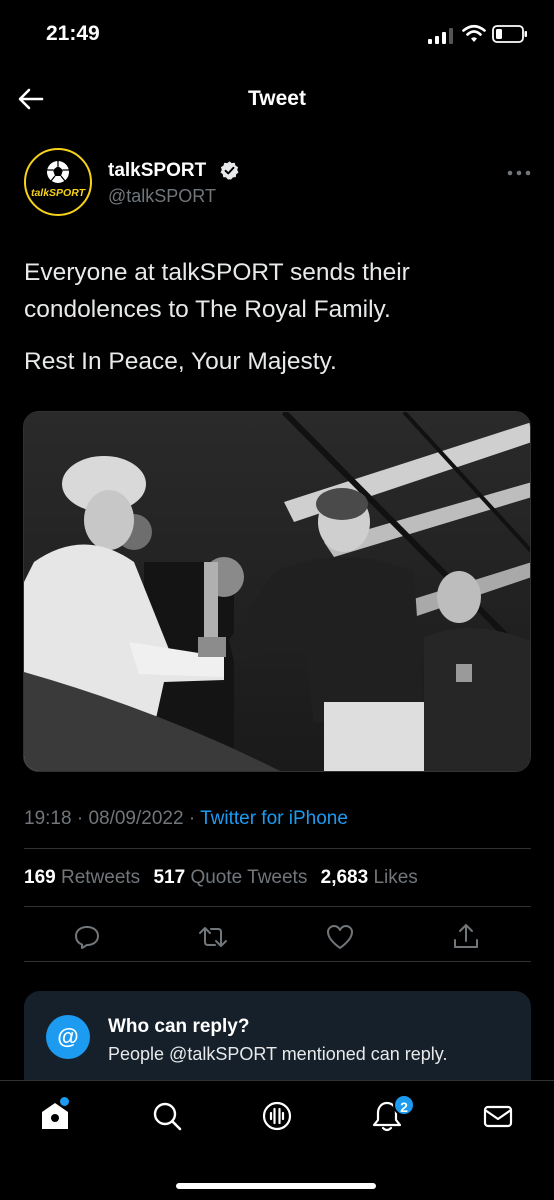  I want to click on avatar: talkSPORT, so click(58, 182).